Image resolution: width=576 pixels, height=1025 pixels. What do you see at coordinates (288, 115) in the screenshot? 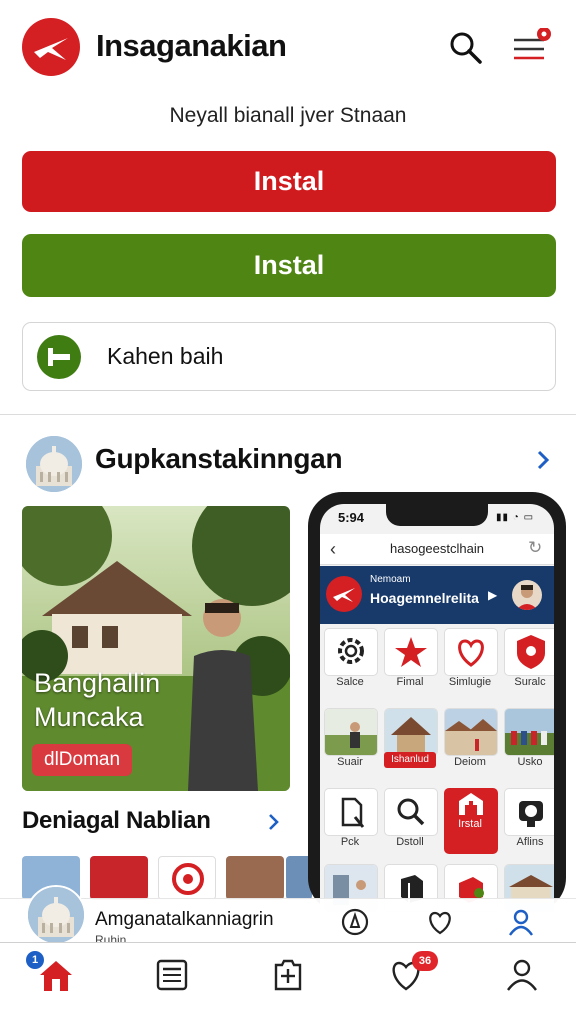
I see `subtitle-text: Neyall bianall jver Stnaan` at bounding box center [288, 115].